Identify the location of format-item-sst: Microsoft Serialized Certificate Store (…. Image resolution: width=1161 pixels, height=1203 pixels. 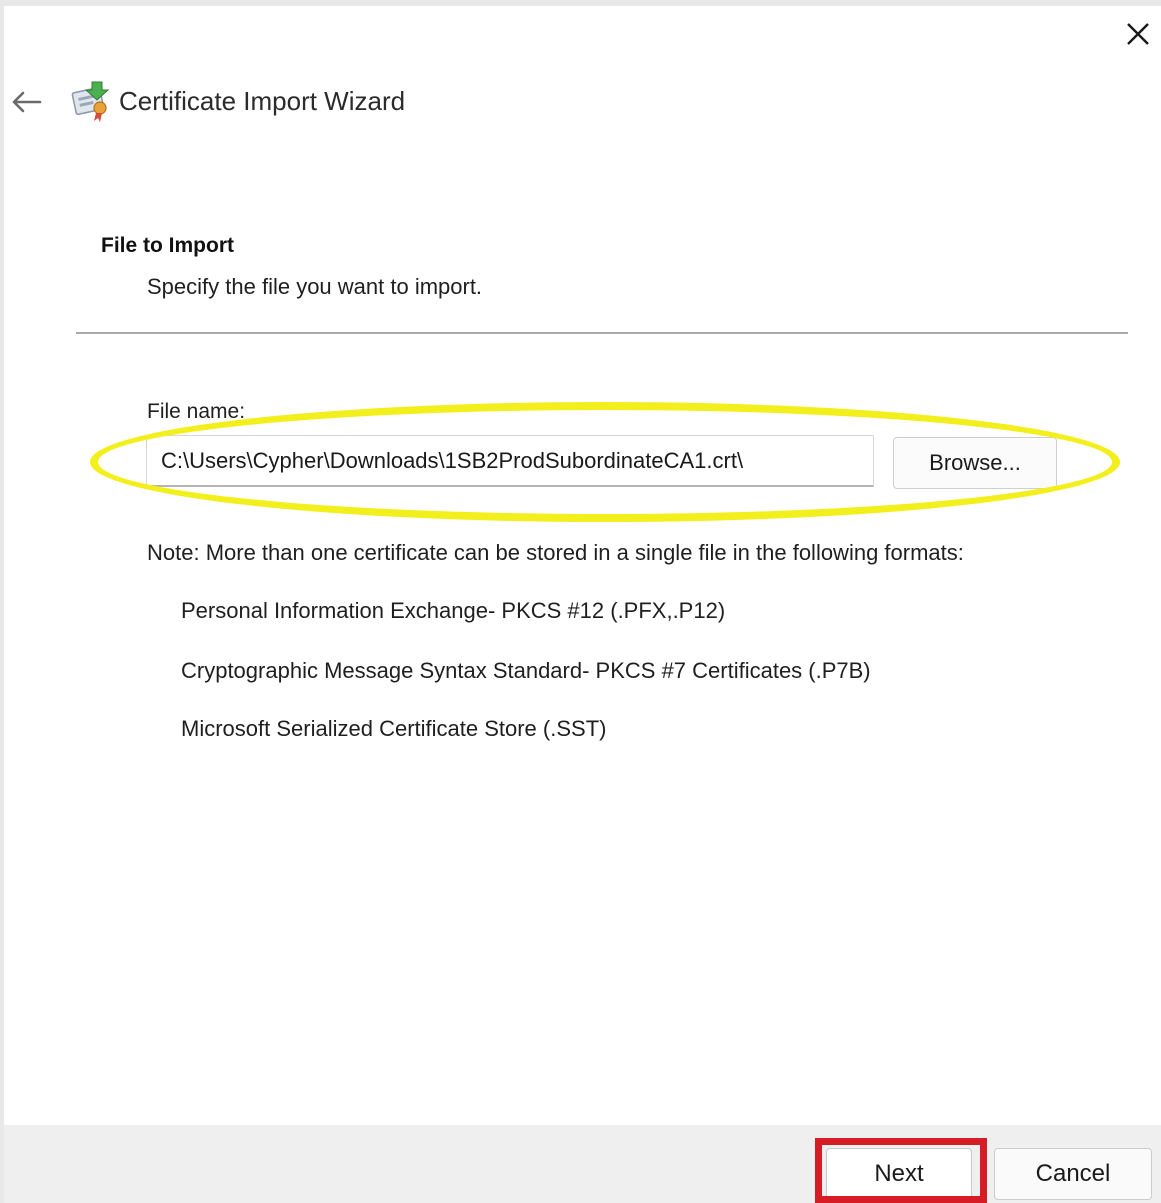
(394, 728).